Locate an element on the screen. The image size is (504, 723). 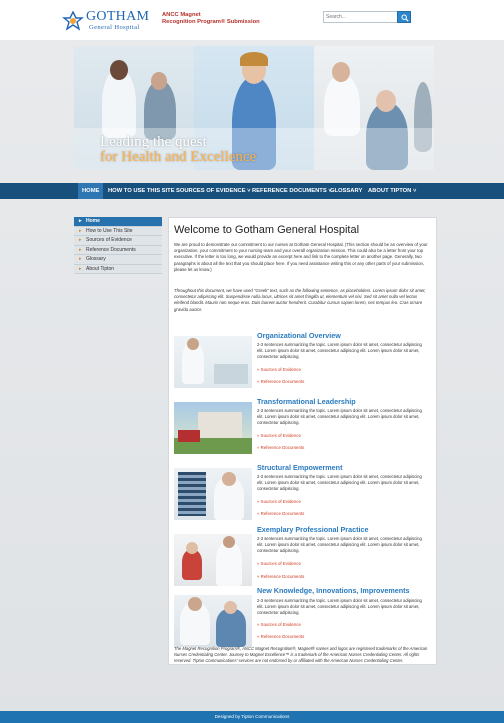
sidebar-item-glossary: ▸ Glossary is located at coordinates (118, 260).